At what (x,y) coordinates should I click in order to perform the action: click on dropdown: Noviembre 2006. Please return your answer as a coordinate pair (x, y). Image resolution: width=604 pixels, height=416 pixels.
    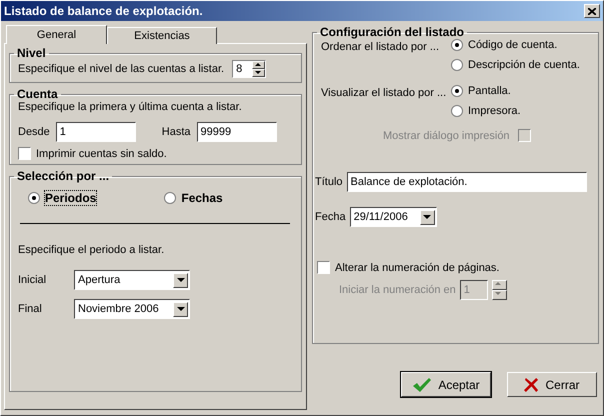
    Looking at the image, I should click on (132, 309).